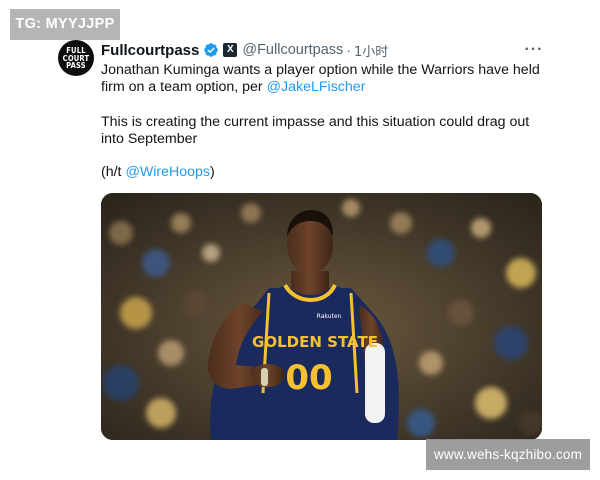 Image resolution: width=600 pixels, height=480 pixels. What do you see at coordinates (76, 65) in the screenshot?
I see `avatar-text-line-3: PASS` at bounding box center [76, 65].